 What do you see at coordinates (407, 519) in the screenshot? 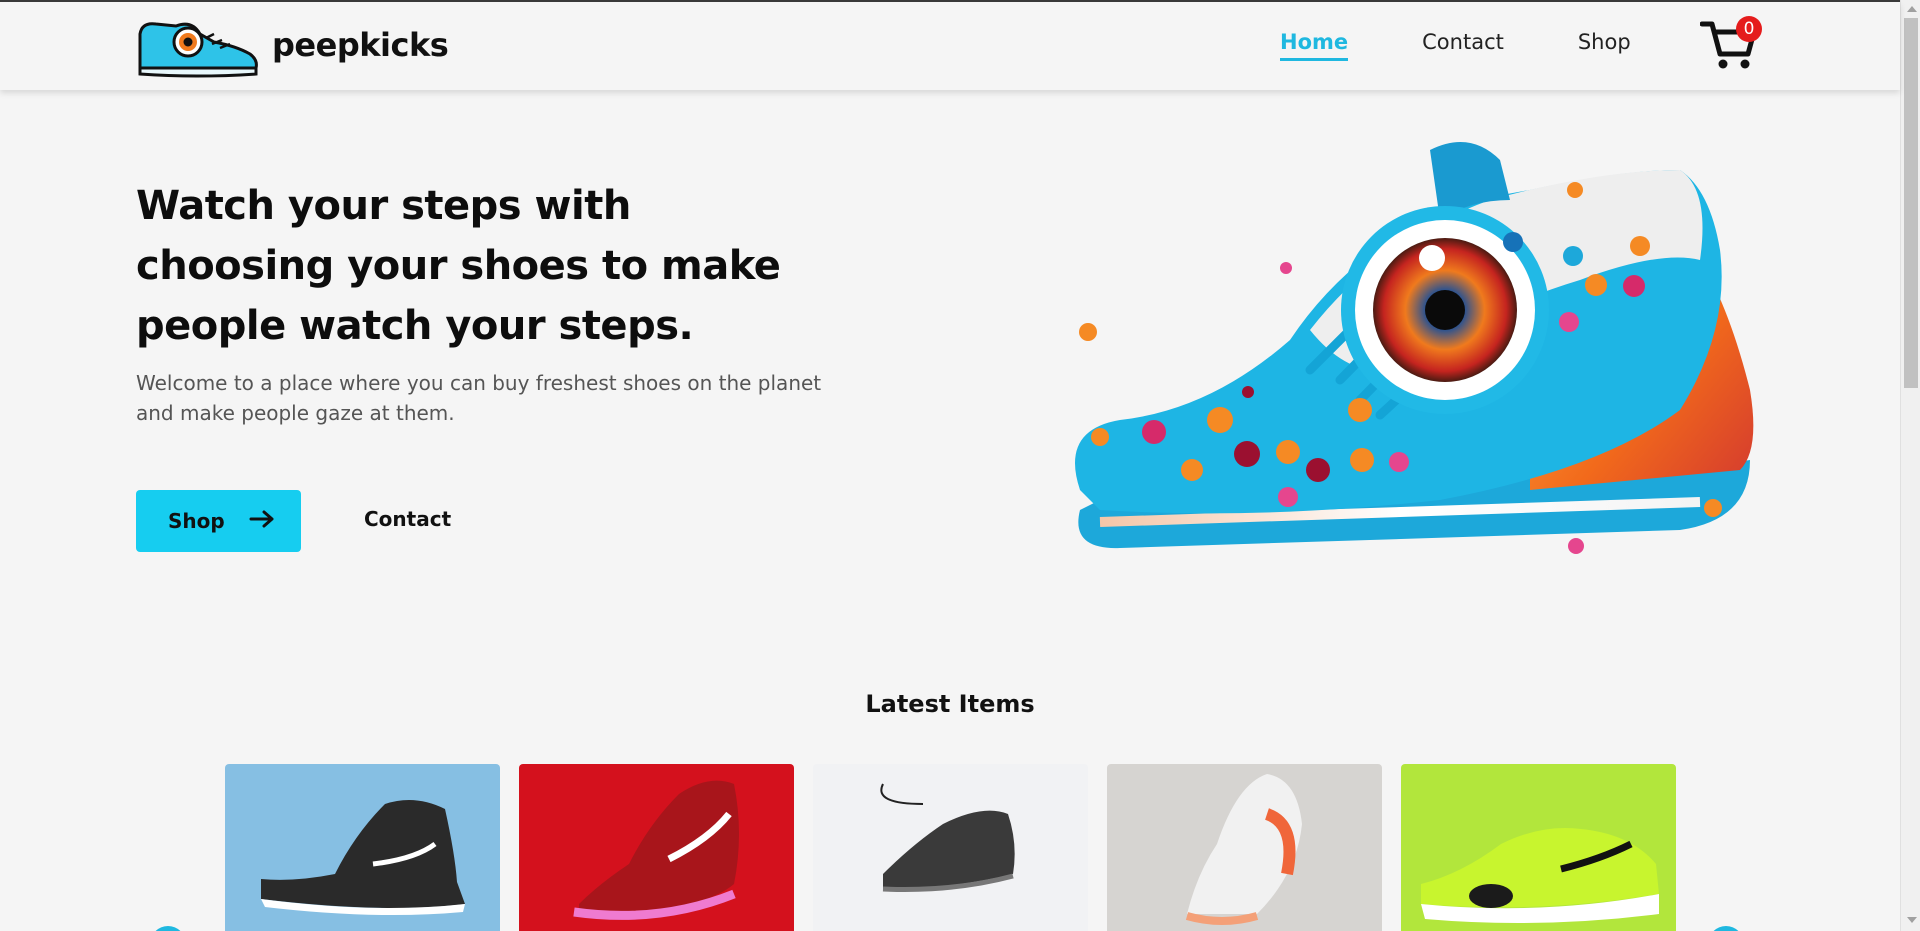
I see `contact-button: Contact` at bounding box center [407, 519].